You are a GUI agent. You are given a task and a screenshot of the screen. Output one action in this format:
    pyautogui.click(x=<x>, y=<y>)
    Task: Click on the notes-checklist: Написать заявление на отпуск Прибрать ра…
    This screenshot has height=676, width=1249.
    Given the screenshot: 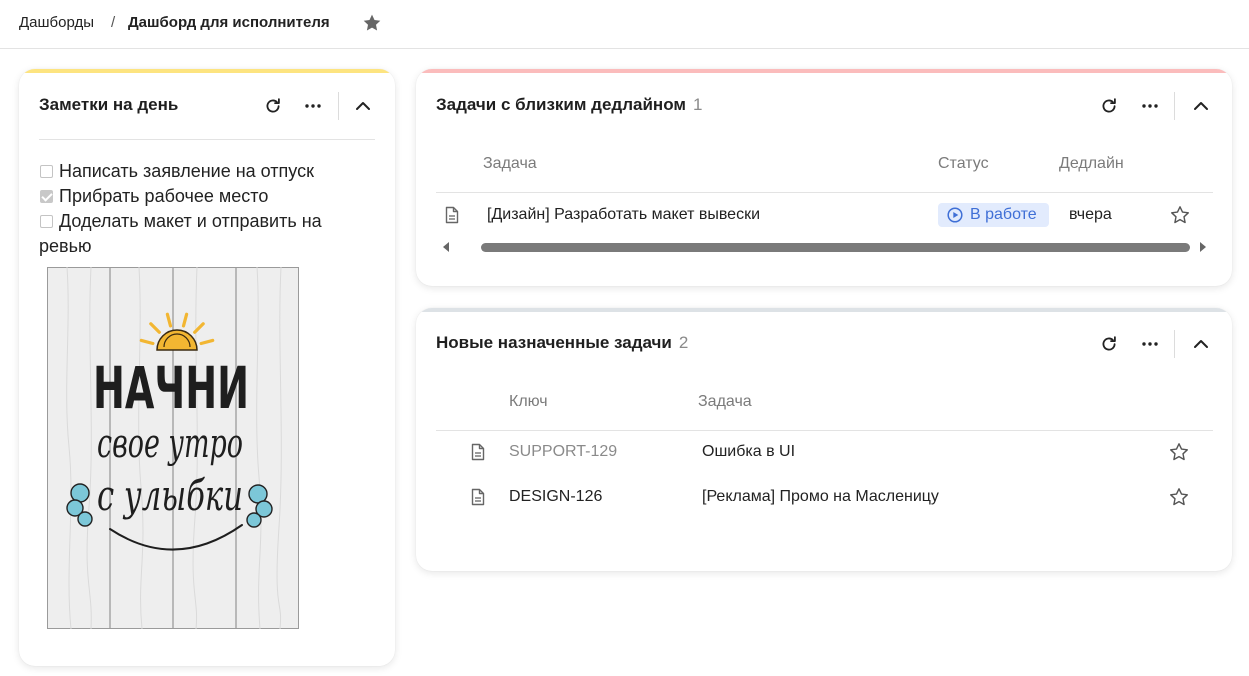 What is the action you would take?
    pyautogui.click(x=204, y=209)
    